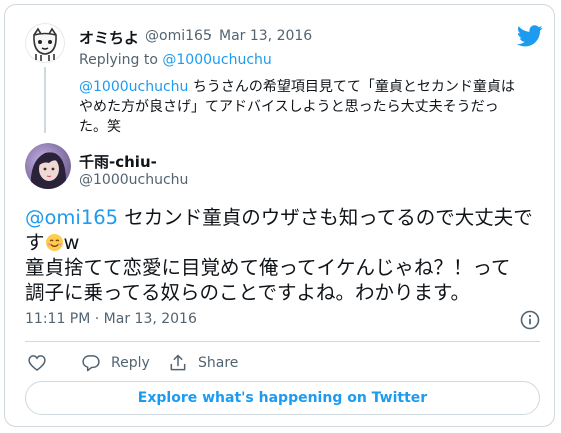  What do you see at coordinates (54, 242) in the screenshot?
I see `smiling-face-with-hearts-emoji-icon` at bounding box center [54, 242].